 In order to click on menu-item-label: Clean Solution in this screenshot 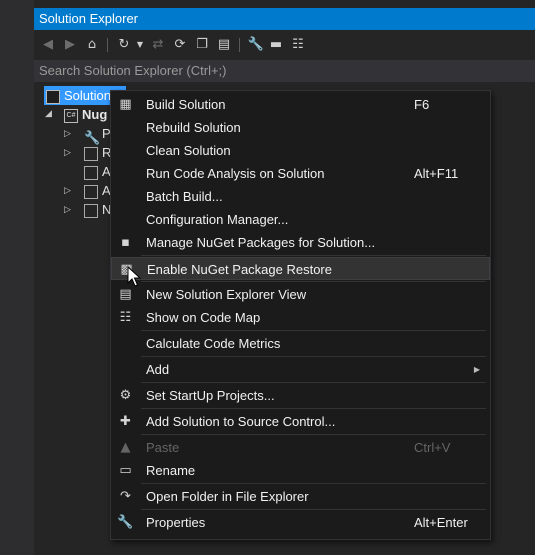, I will do `click(188, 150)`.